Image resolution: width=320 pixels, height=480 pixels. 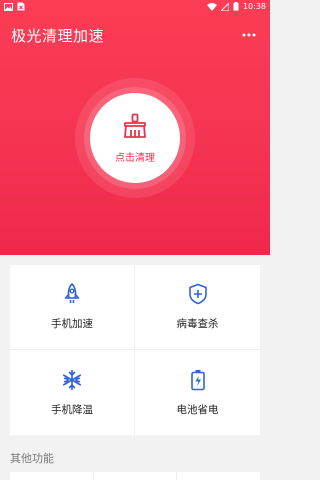 I want to click on wifi-icon, so click(x=211, y=6).